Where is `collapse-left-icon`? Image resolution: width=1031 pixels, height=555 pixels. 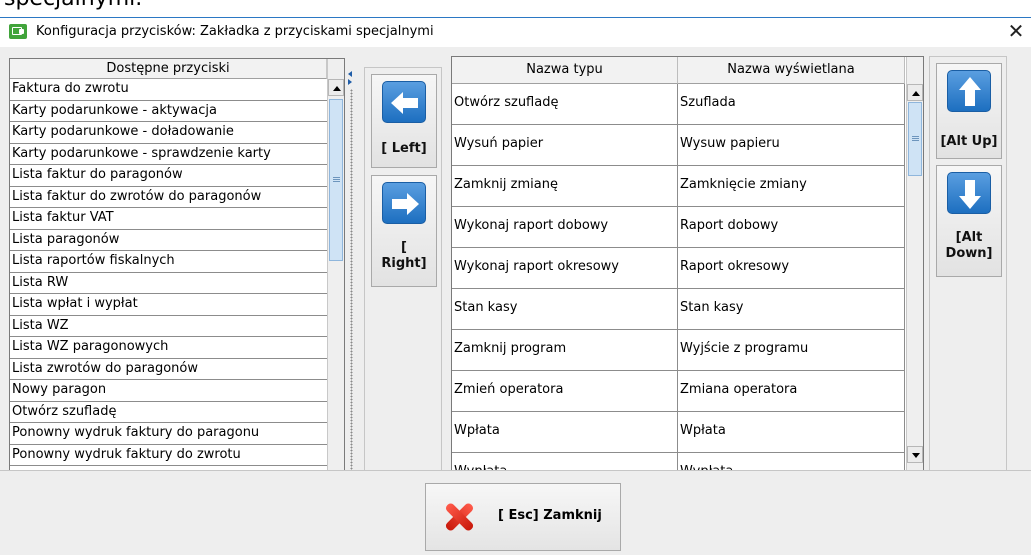 collapse-left-icon is located at coordinates (350, 74).